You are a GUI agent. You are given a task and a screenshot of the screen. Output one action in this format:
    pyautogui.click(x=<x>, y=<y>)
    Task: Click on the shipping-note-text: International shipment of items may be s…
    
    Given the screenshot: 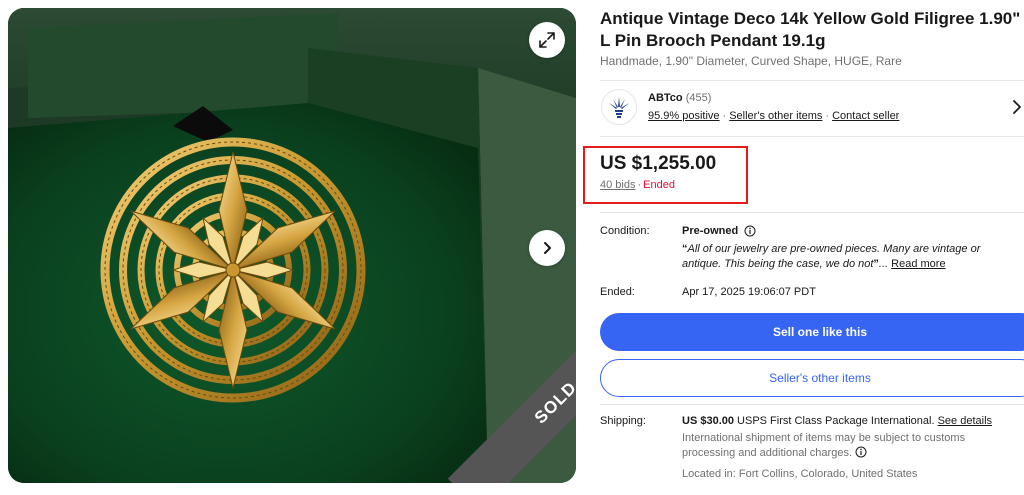 What is the action you would take?
    pyautogui.click(x=824, y=445)
    